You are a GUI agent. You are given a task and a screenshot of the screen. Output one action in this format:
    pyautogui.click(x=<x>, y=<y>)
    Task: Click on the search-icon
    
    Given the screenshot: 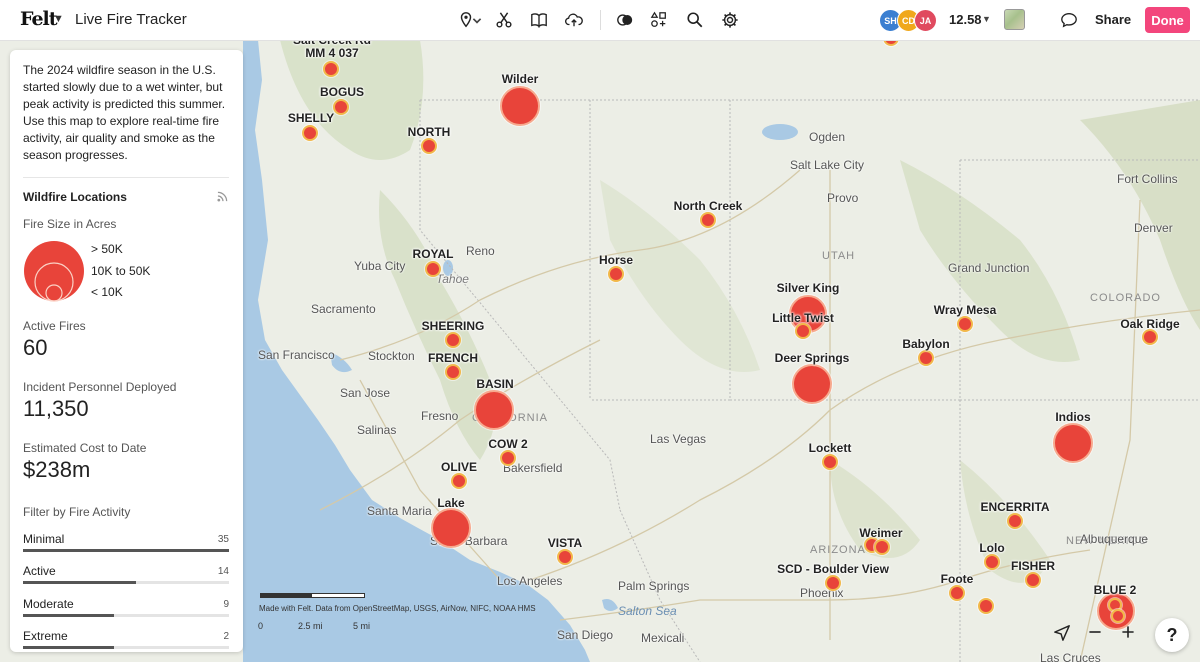 What is the action you would take?
    pyautogui.click(x=695, y=20)
    